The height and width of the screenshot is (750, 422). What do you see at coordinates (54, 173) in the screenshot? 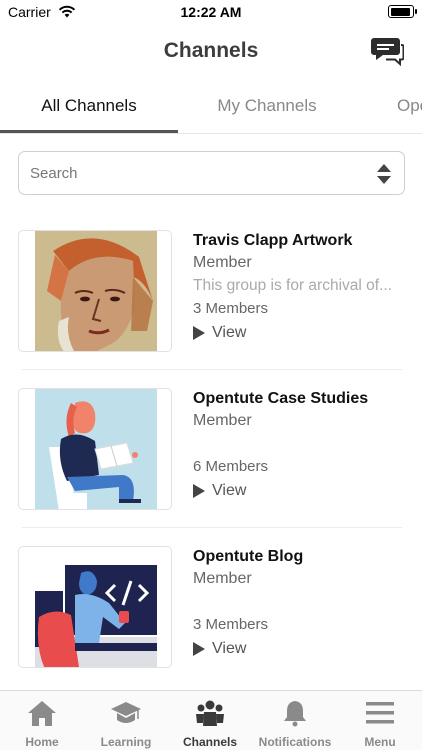
I see `search-placeholder: Search` at bounding box center [54, 173].